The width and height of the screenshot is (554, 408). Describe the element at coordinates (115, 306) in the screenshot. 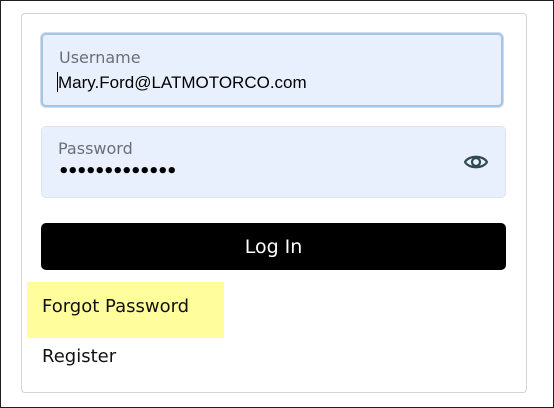

I see `forgot-password-link: Forgot Password` at that location.